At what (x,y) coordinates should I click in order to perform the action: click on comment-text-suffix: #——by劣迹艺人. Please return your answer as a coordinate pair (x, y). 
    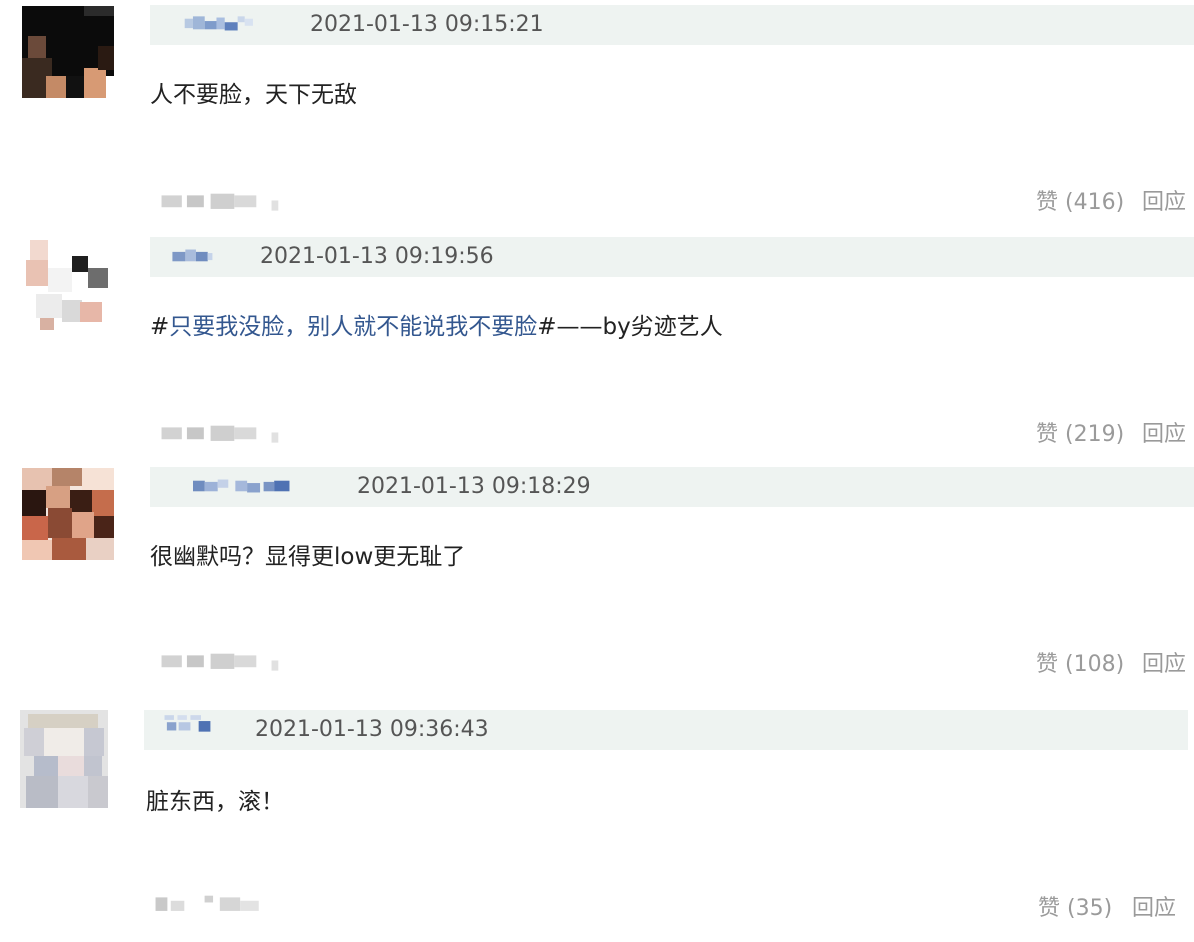
    Looking at the image, I should click on (630, 327).